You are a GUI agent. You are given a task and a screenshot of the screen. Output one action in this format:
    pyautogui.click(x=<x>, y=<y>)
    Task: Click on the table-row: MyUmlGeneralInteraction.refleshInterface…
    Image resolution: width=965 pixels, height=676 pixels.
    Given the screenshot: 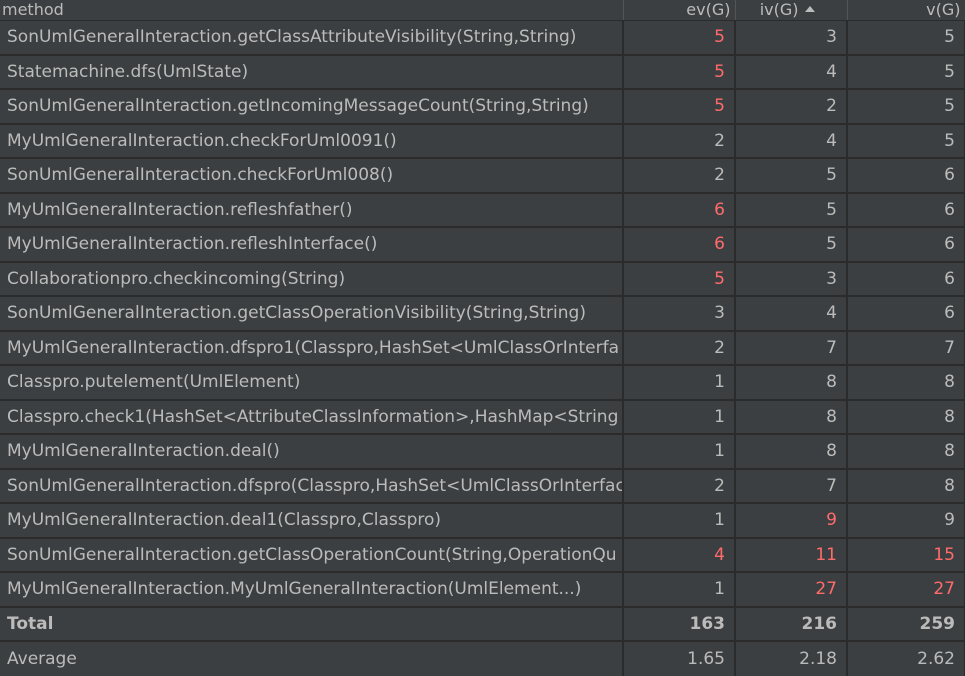 What is the action you would take?
    pyautogui.click(x=482, y=245)
    